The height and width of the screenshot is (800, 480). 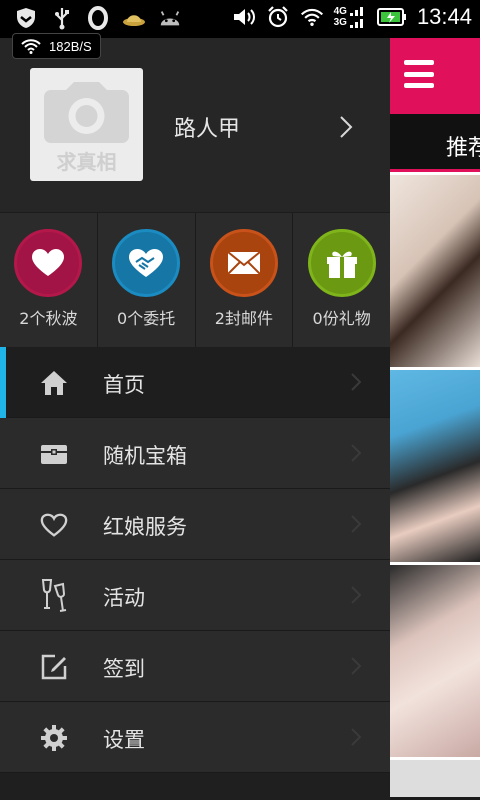 What do you see at coordinates (145, 456) in the screenshot?
I see `menu-item-label: 随机宝箱` at bounding box center [145, 456].